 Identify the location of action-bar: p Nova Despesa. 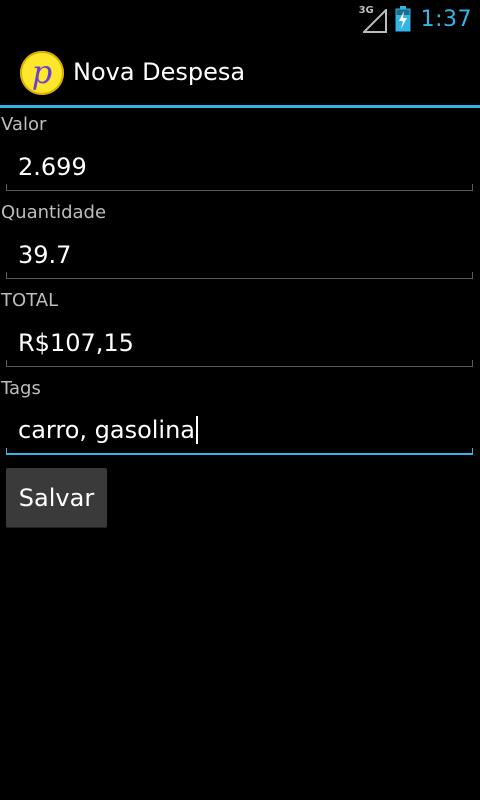
(240, 73).